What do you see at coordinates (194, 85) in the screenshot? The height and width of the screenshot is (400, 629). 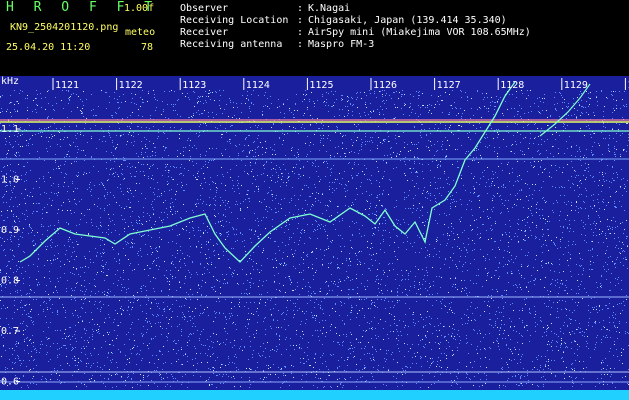 I see `x-tick-label: 1123` at bounding box center [194, 85].